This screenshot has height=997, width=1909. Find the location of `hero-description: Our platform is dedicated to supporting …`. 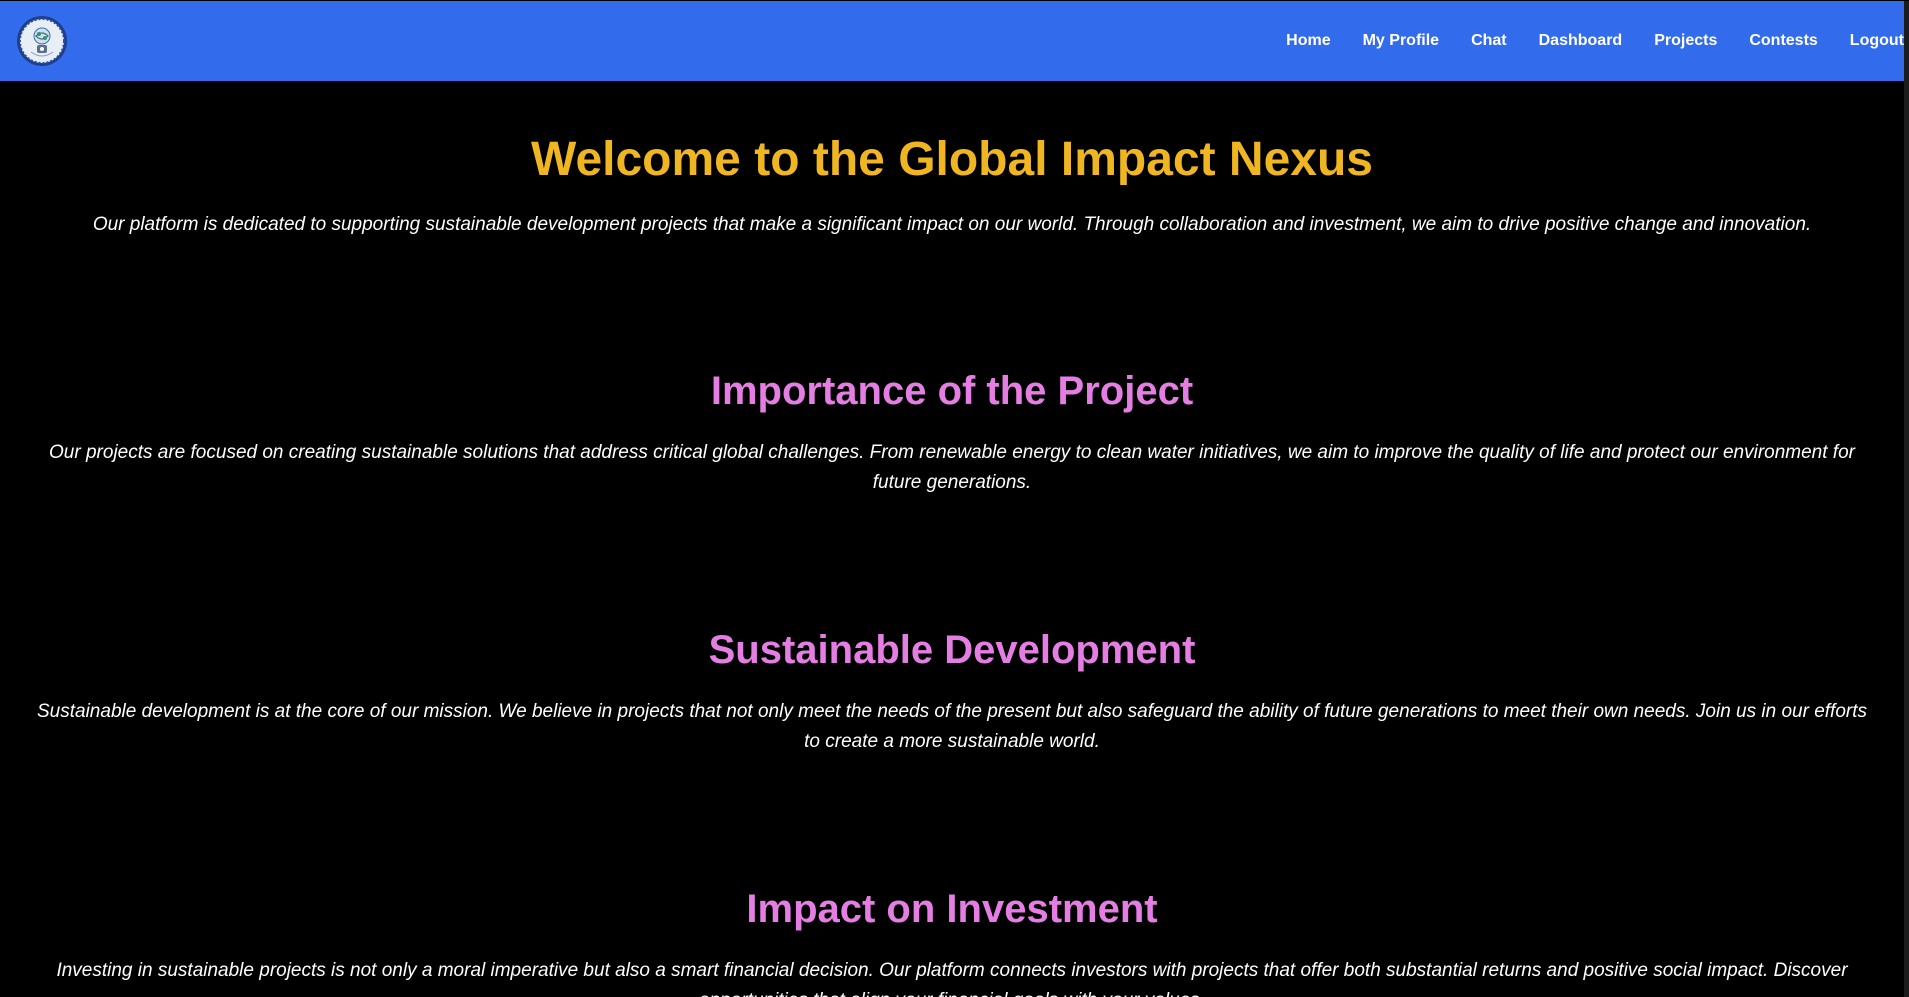

hero-description: Our platform is dedicated to supporting … is located at coordinates (952, 224).